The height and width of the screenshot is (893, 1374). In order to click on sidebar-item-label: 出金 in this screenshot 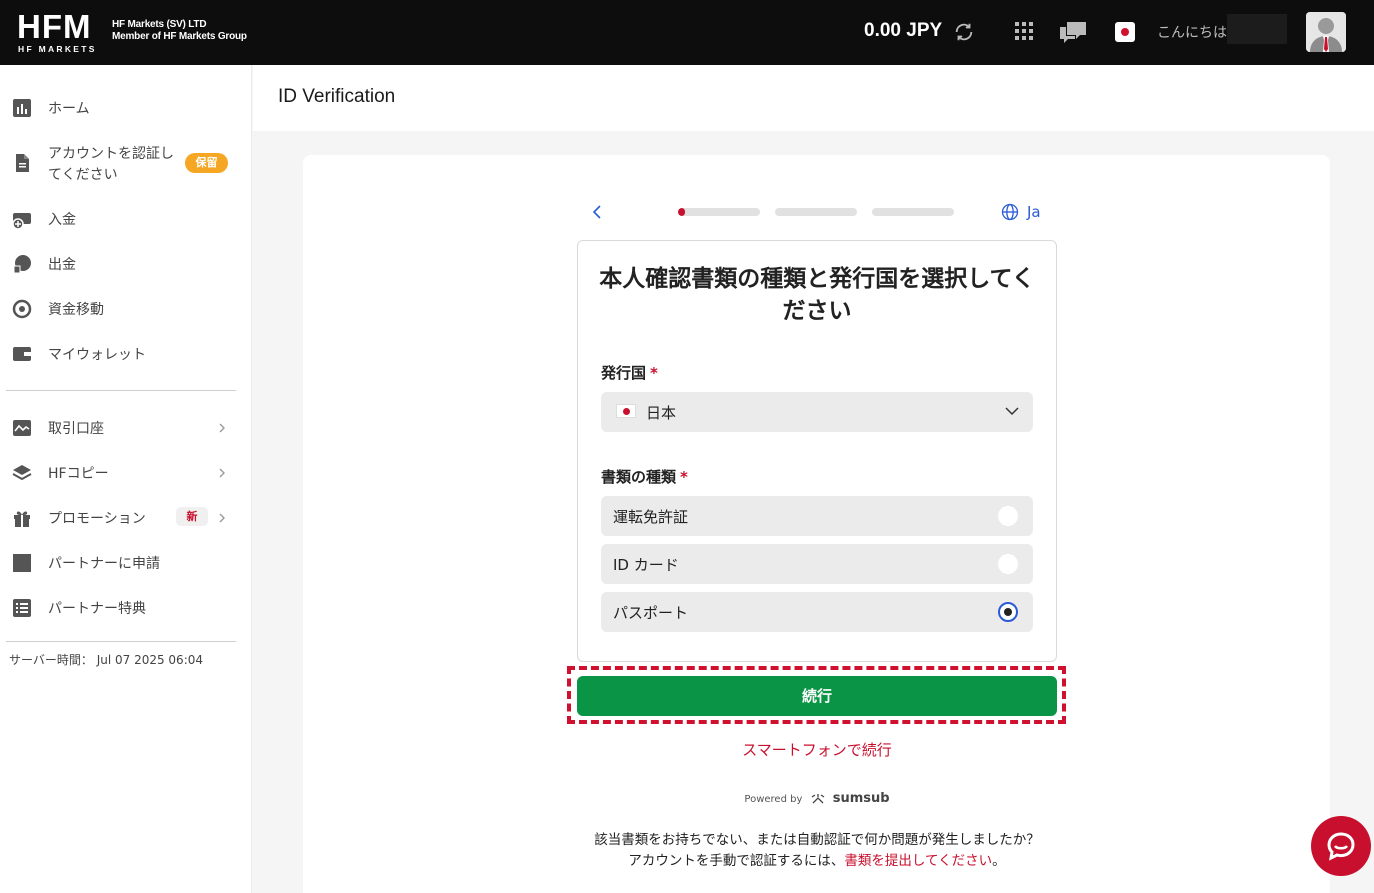, I will do `click(62, 265)`.